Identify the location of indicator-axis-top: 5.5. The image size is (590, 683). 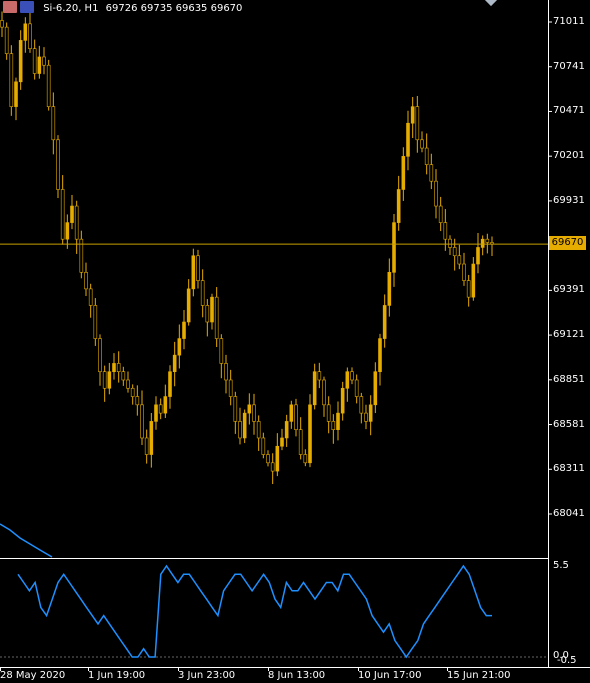
(561, 565).